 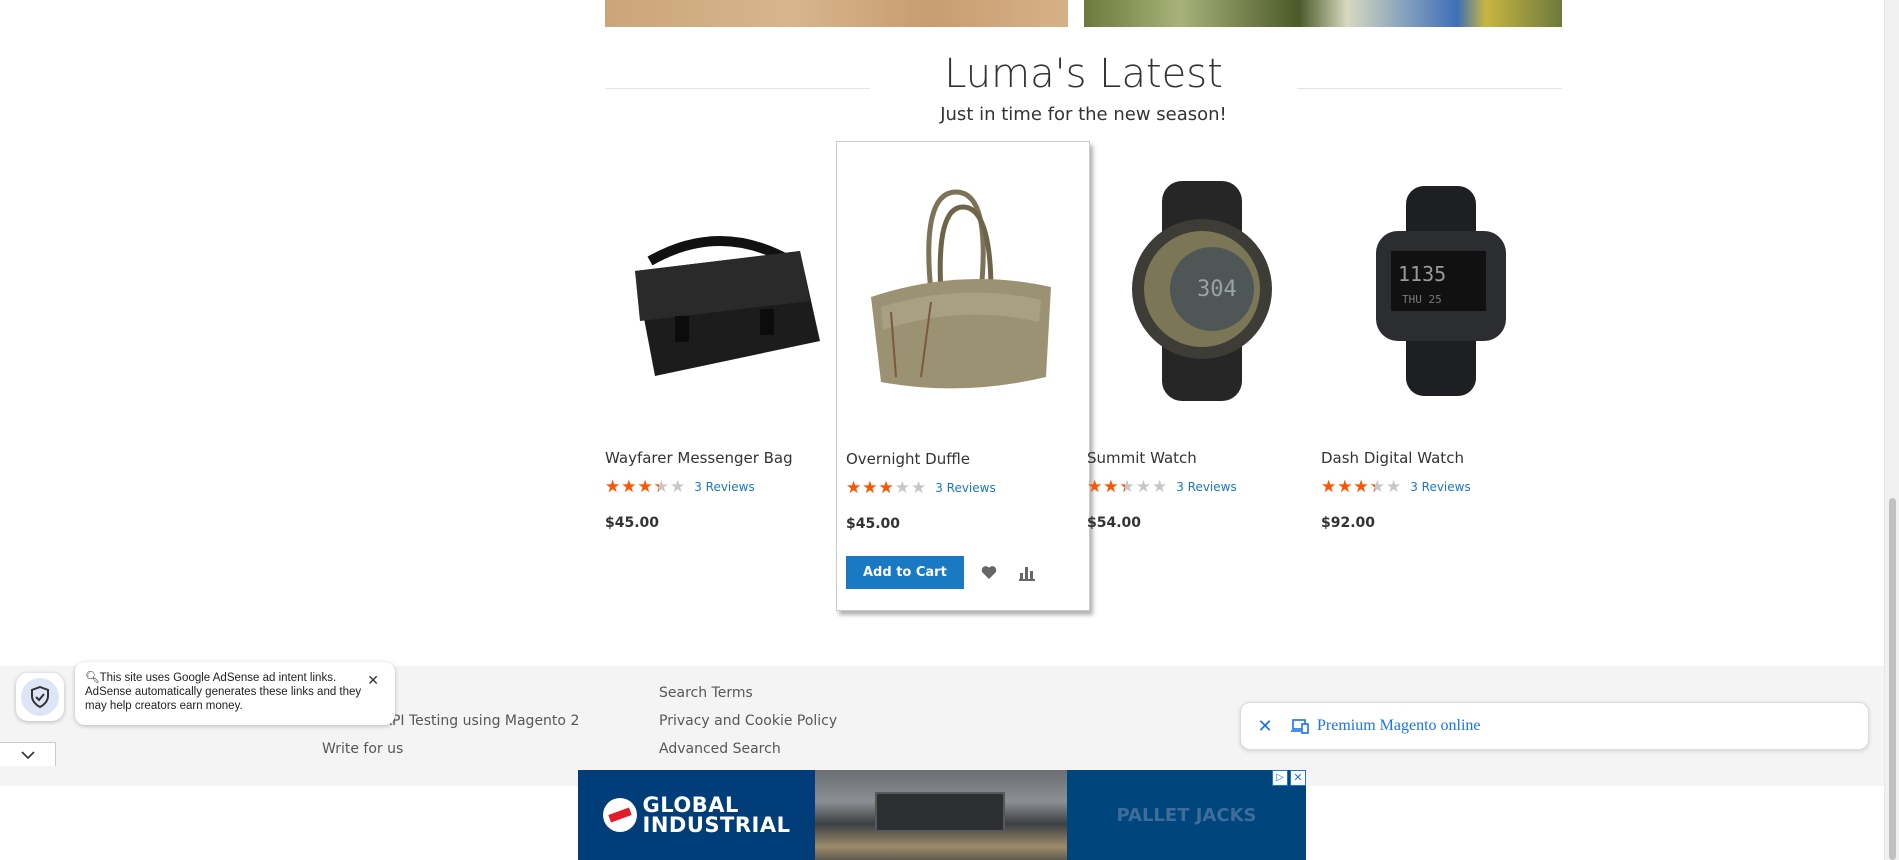 I want to click on ad-banner: GLOBAL INDUSTRIAL PALLET JACKS ▷ ✕, so click(x=942, y=815).